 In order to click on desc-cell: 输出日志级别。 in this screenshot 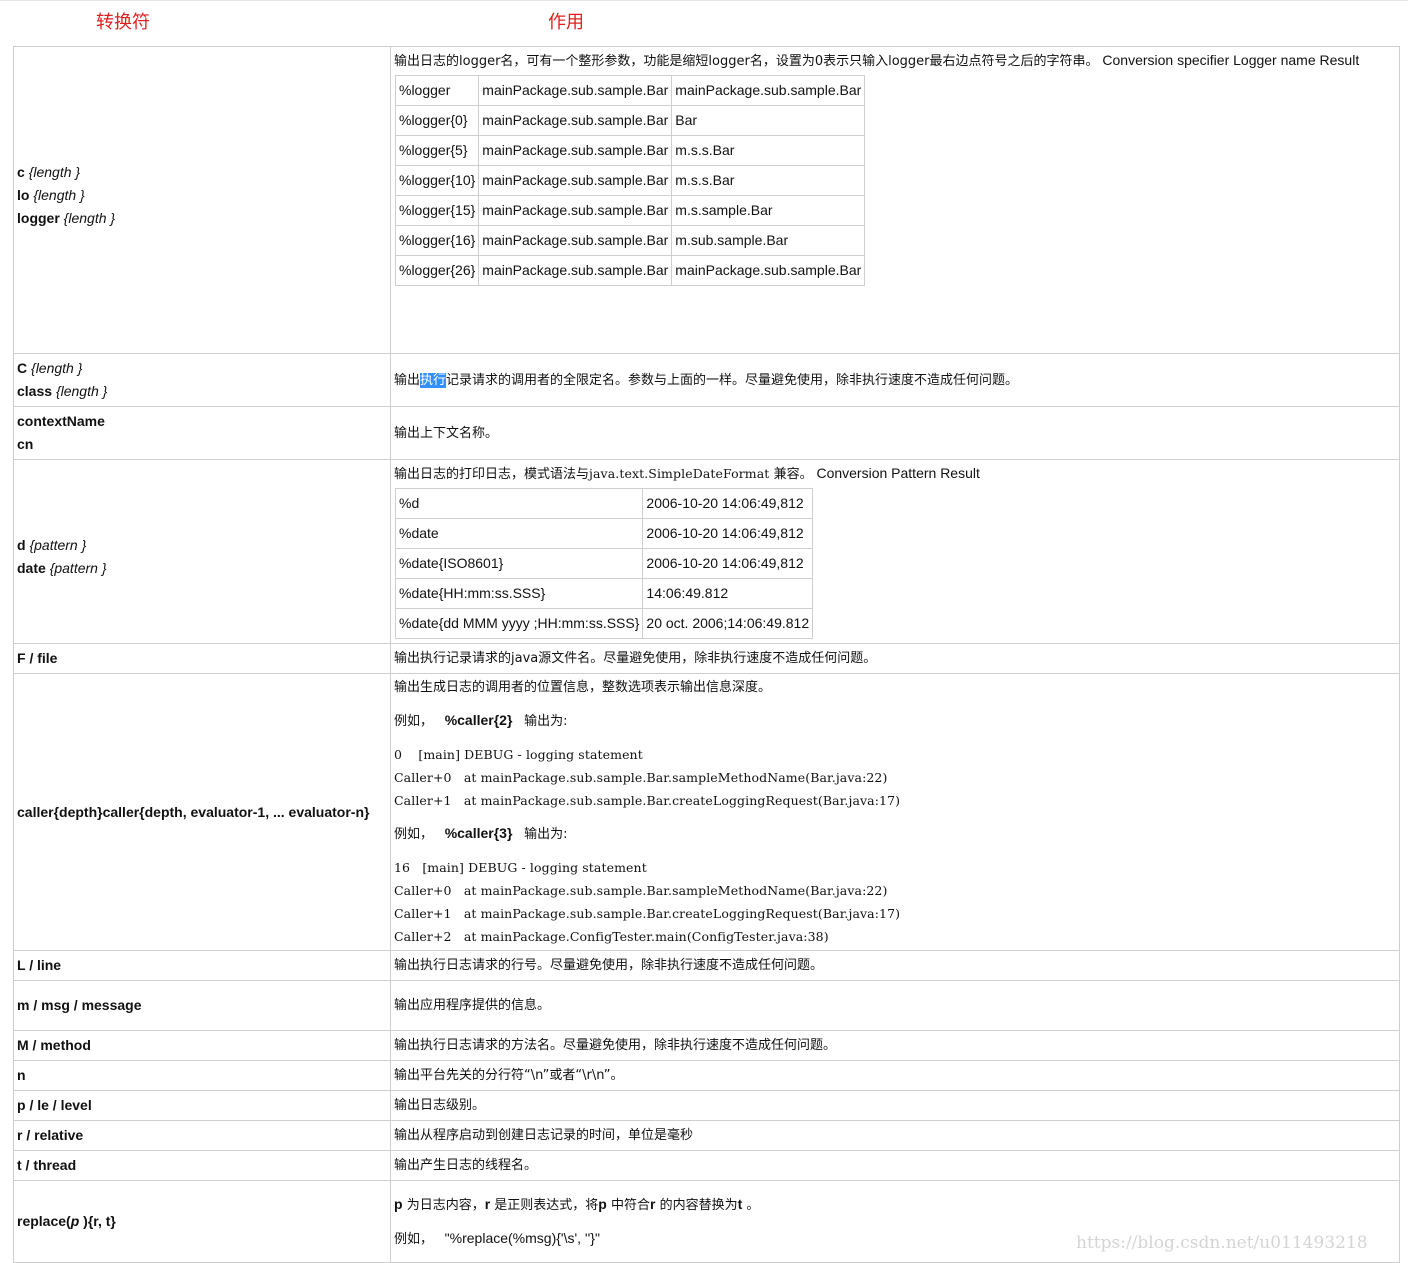, I will do `click(895, 1105)`.